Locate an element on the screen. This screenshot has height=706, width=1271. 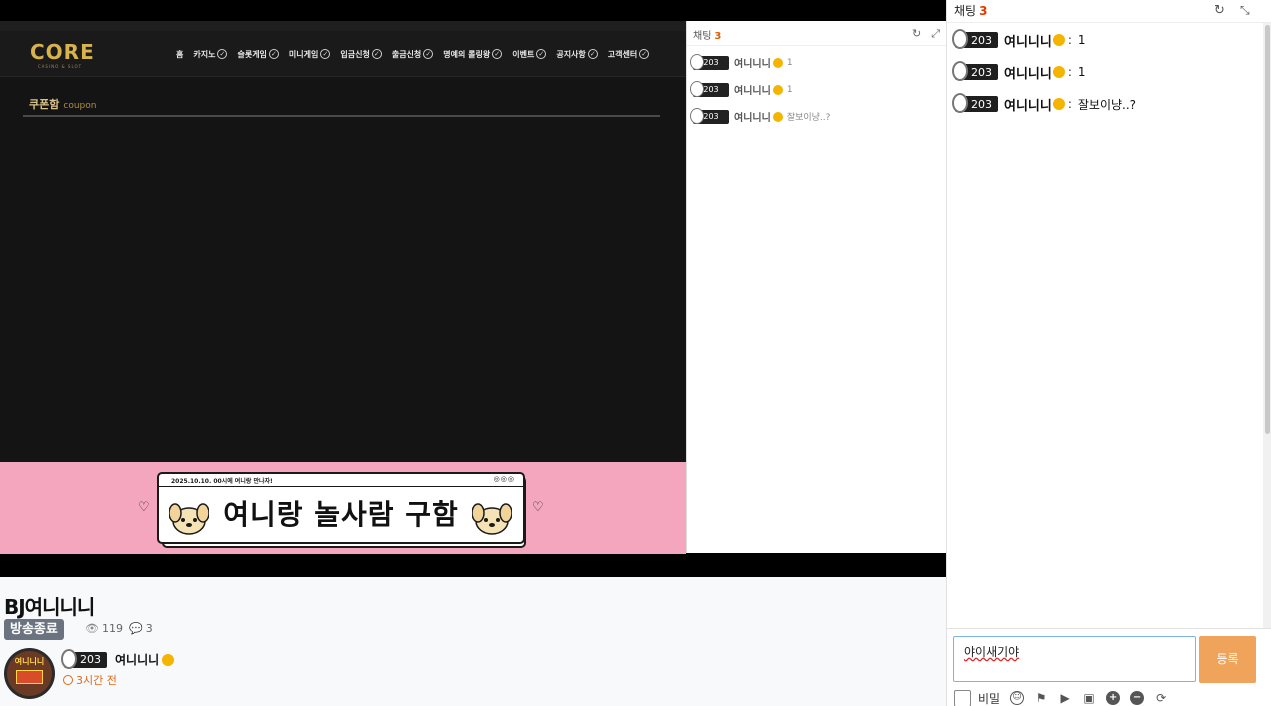
zoom-out-icon: − is located at coordinates (1137, 698).